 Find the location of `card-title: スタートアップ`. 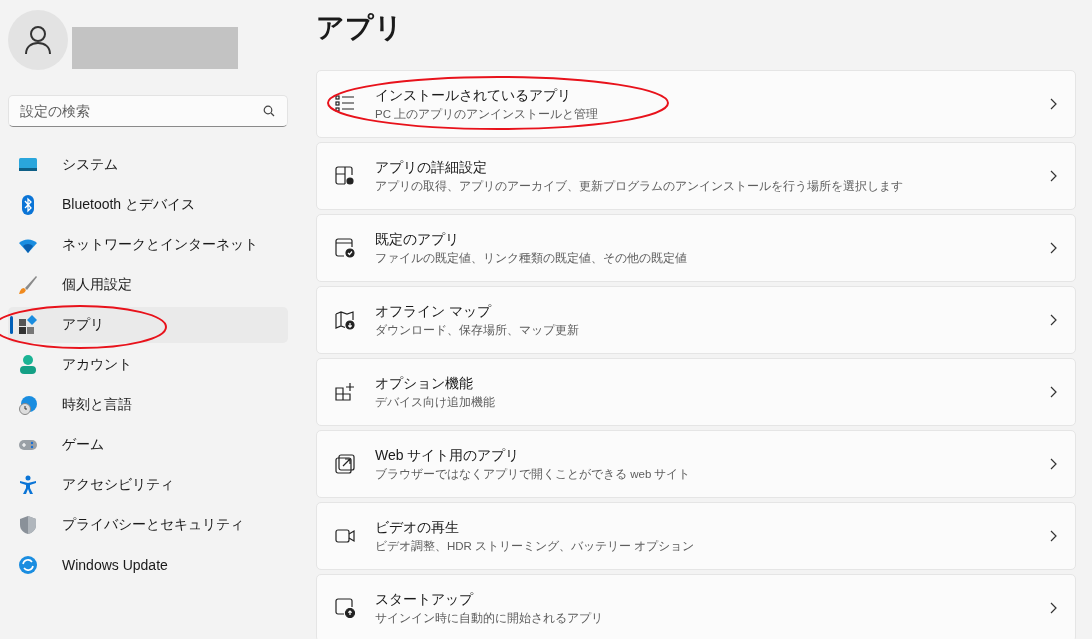

card-title: スタートアップ is located at coordinates (425, 599).